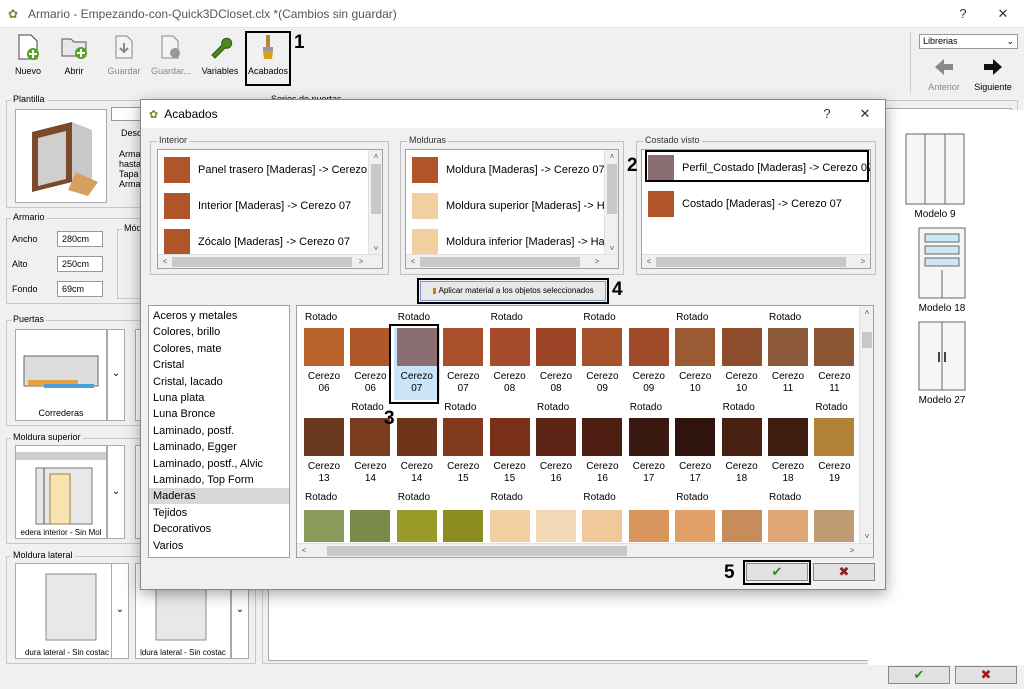 This screenshot has height=689, width=1024. I want to click on category-item: Luna Bronce, so click(184, 414).